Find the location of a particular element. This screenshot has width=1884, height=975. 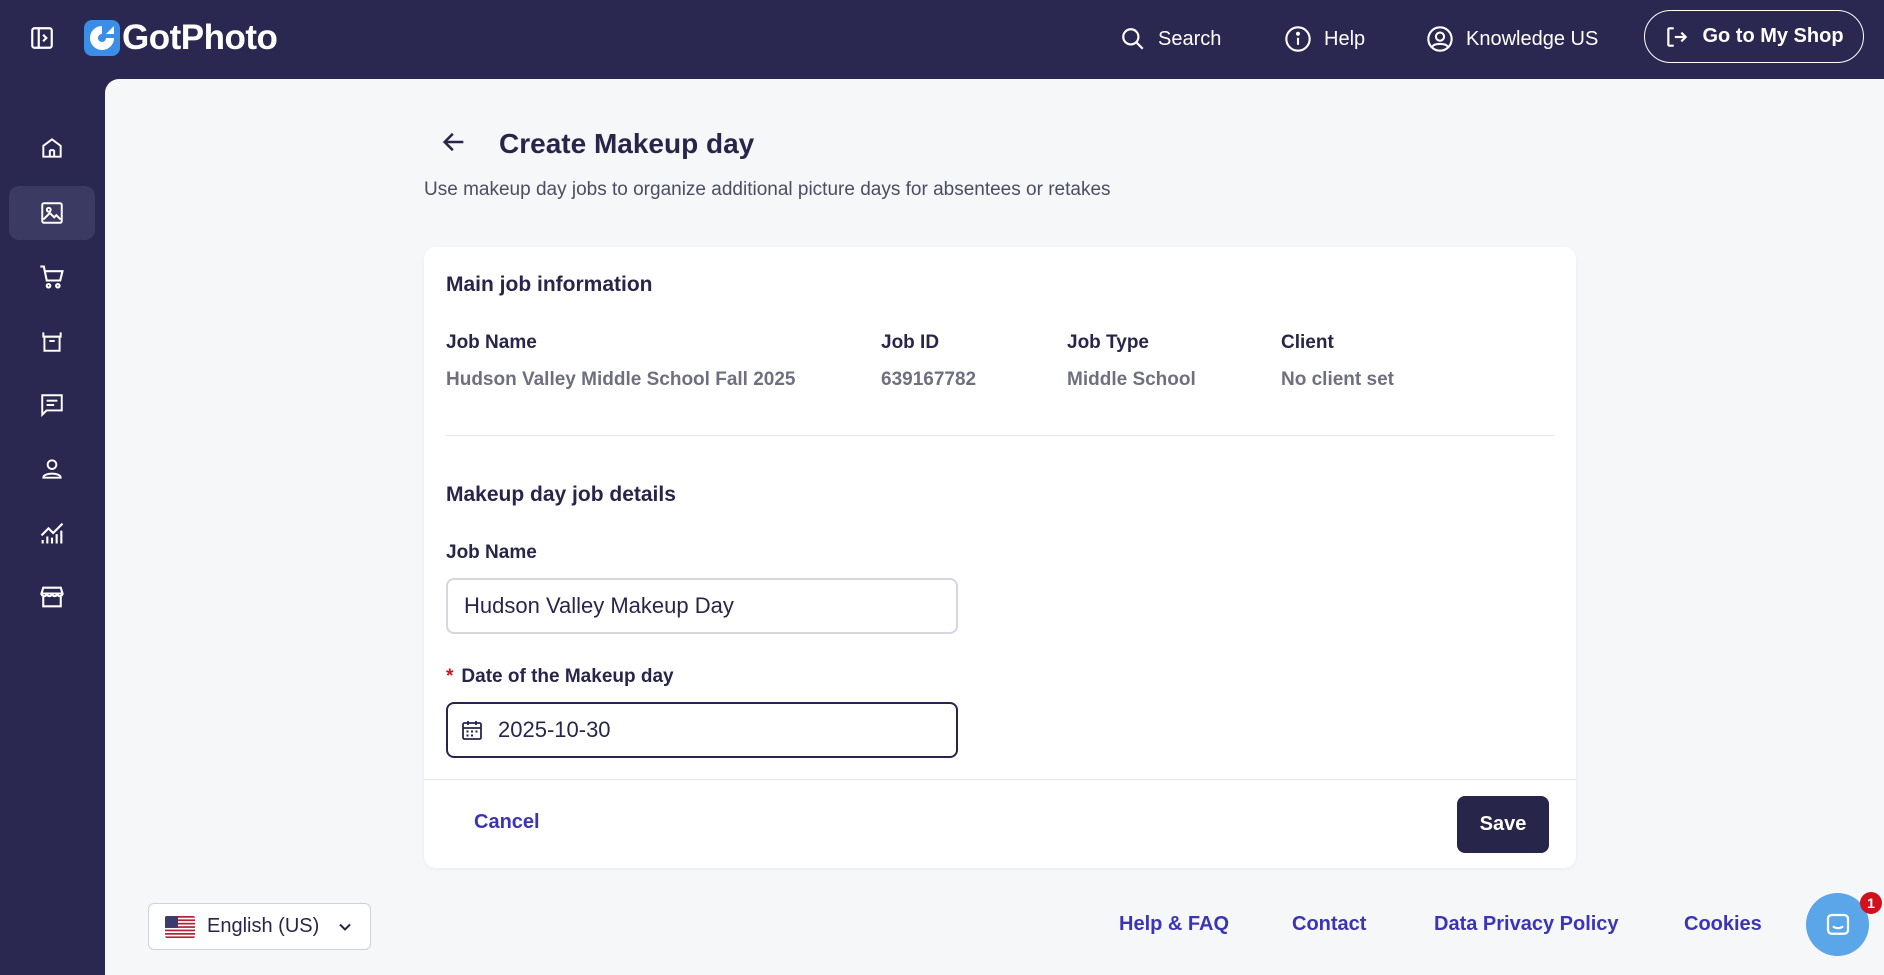

info-value-job-name: Hudson Valley Middle School Fall 2025 is located at coordinates (621, 379).